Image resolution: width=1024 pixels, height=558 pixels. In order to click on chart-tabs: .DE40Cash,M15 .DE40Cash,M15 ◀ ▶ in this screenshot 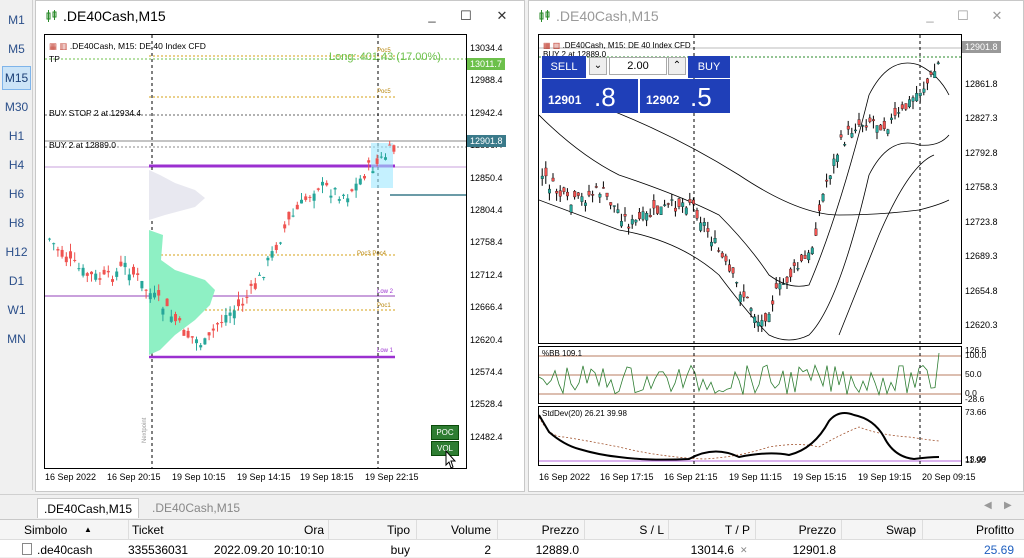, I will do `click(512, 506)`.